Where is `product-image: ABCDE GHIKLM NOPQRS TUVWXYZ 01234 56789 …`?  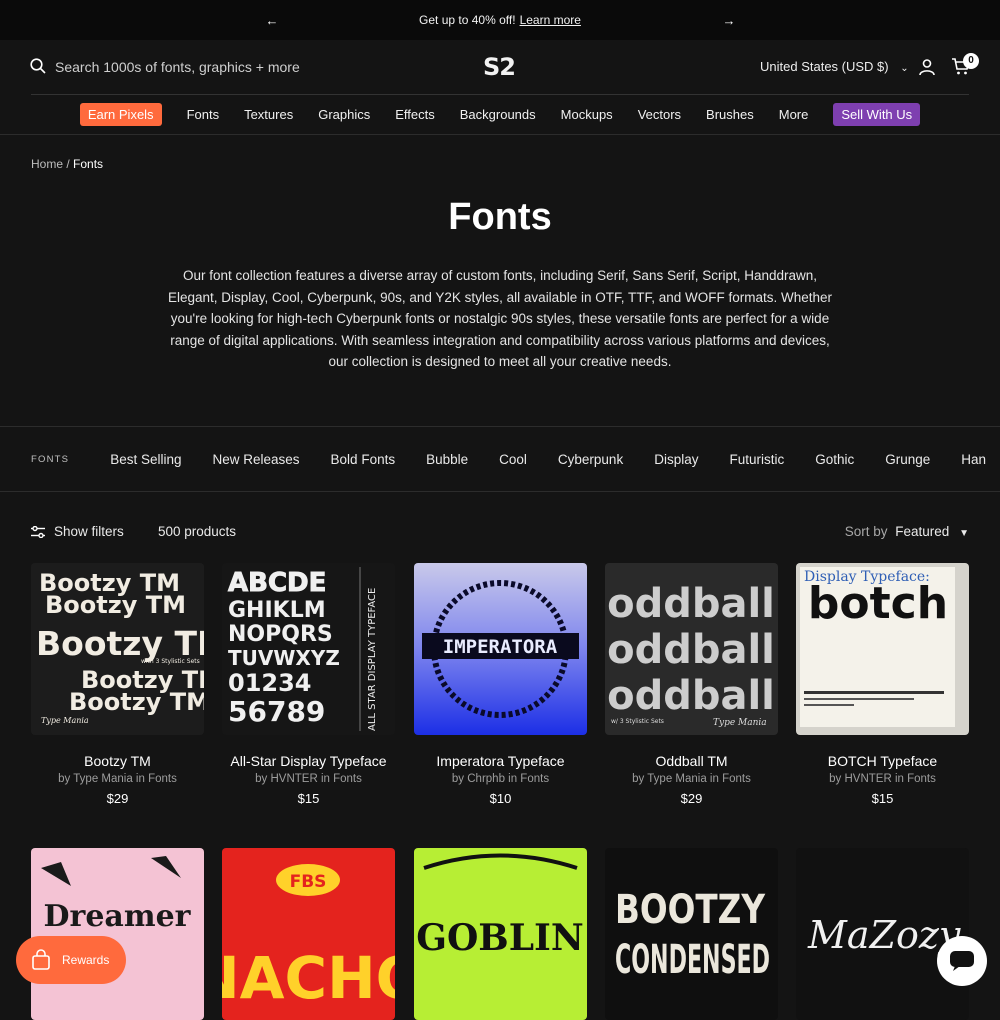
product-image: ABCDE GHIKLM NOPQRS TUVWXYZ 01234 56789 … is located at coordinates (308, 649).